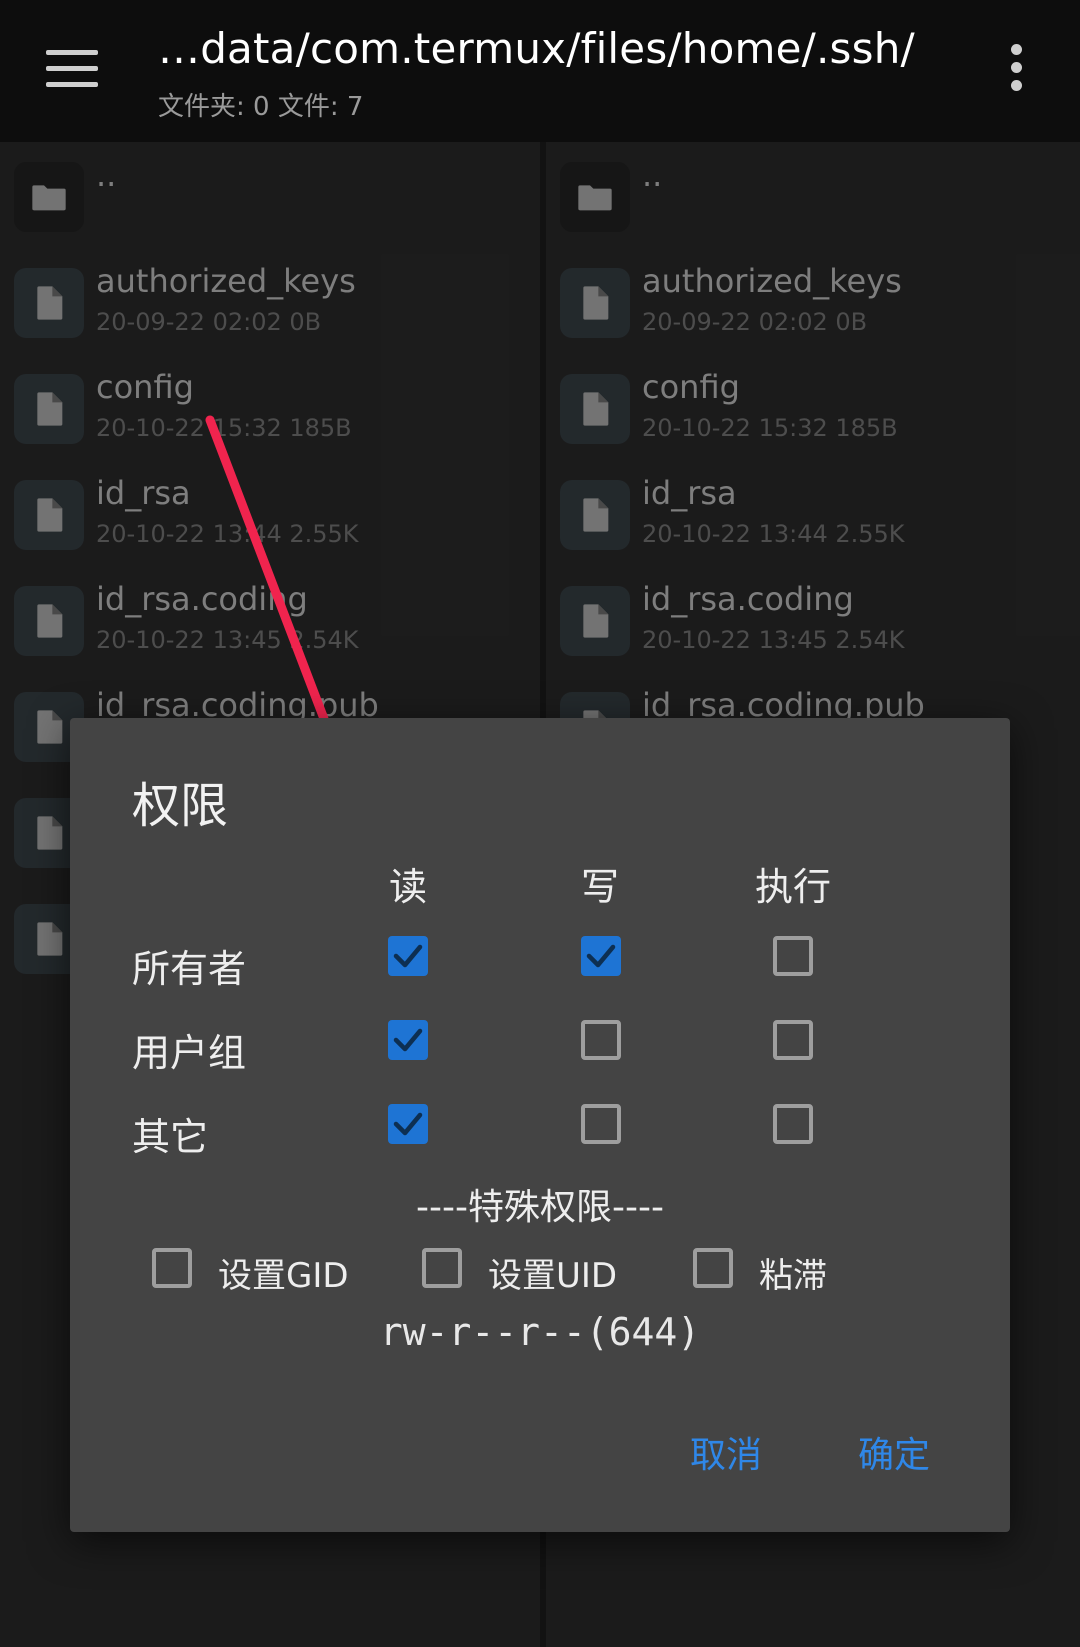 The height and width of the screenshot is (1647, 1080). What do you see at coordinates (601, 1124) in the screenshot?
I see `others-write-checkbox` at bounding box center [601, 1124].